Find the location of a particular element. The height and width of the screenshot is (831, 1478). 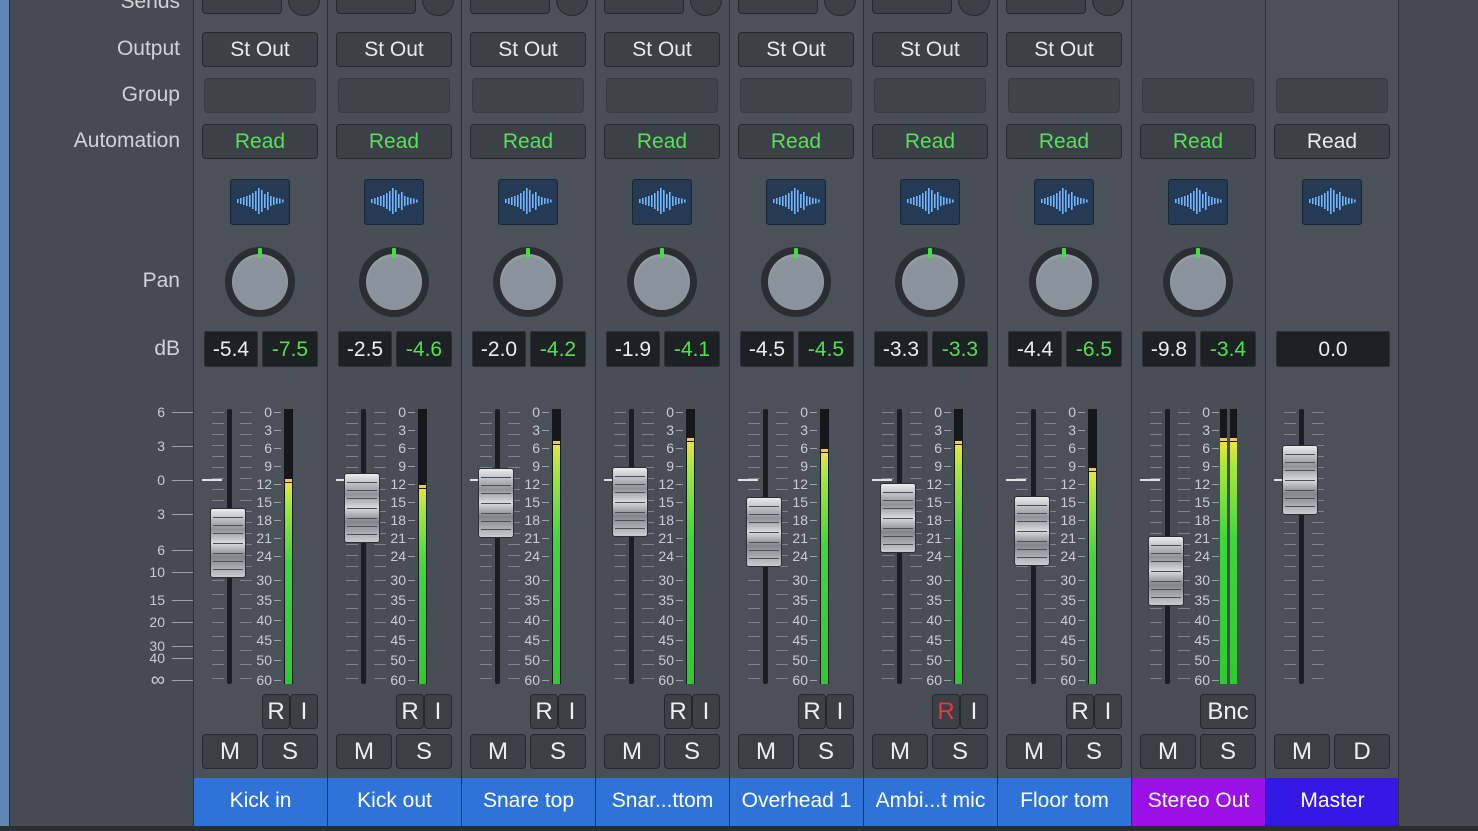

volume-readout: 0.0 is located at coordinates (1333, 349).